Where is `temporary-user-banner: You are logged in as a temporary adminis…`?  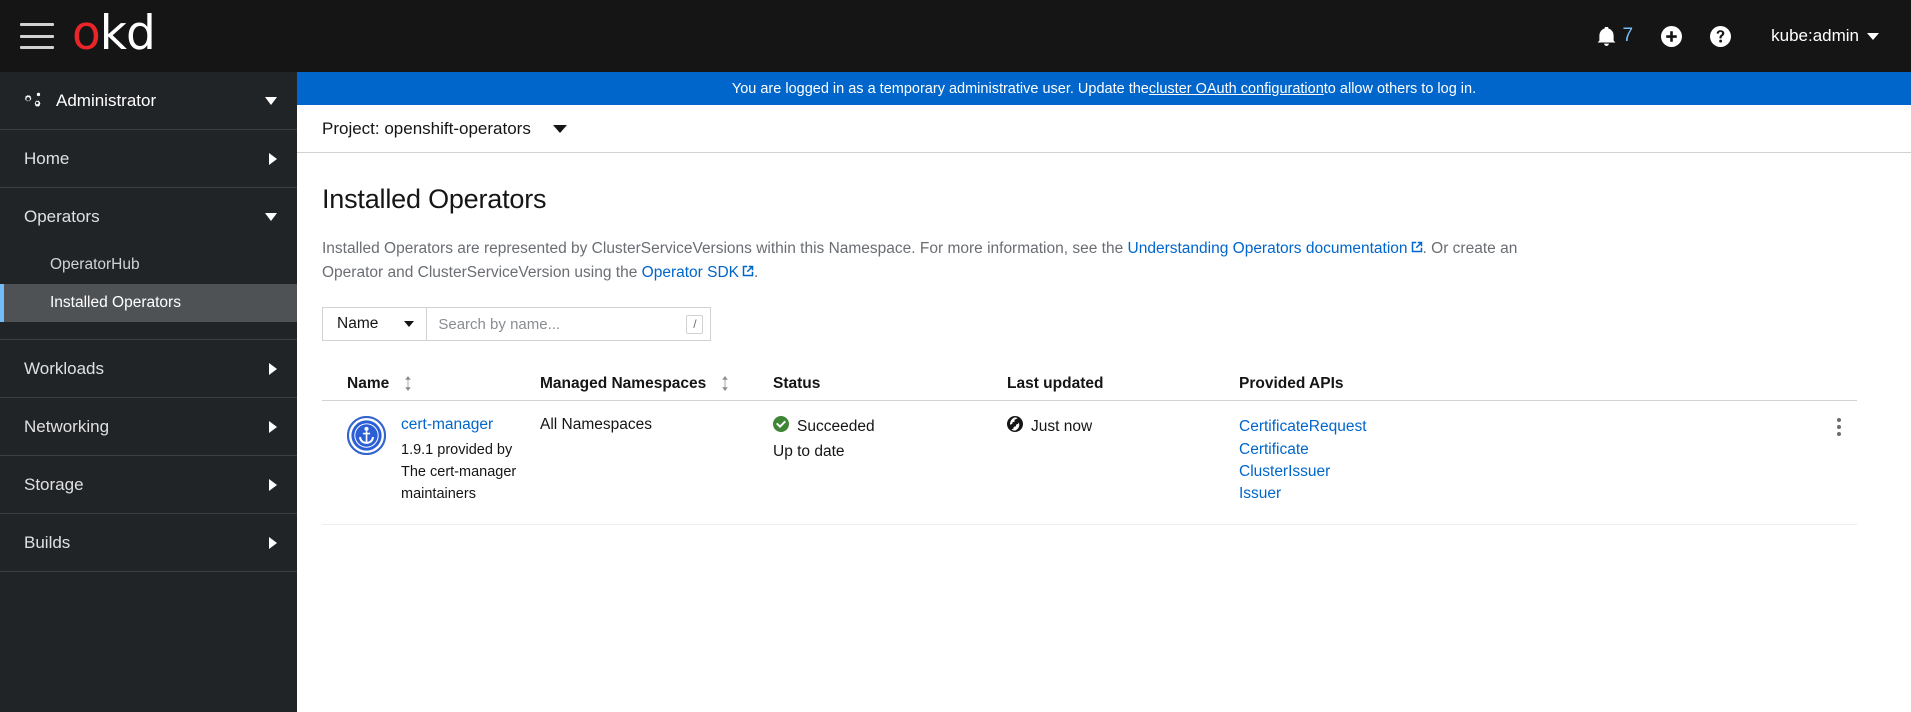
temporary-user-banner: You are logged in as a temporary adminis… is located at coordinates (1104, 88).